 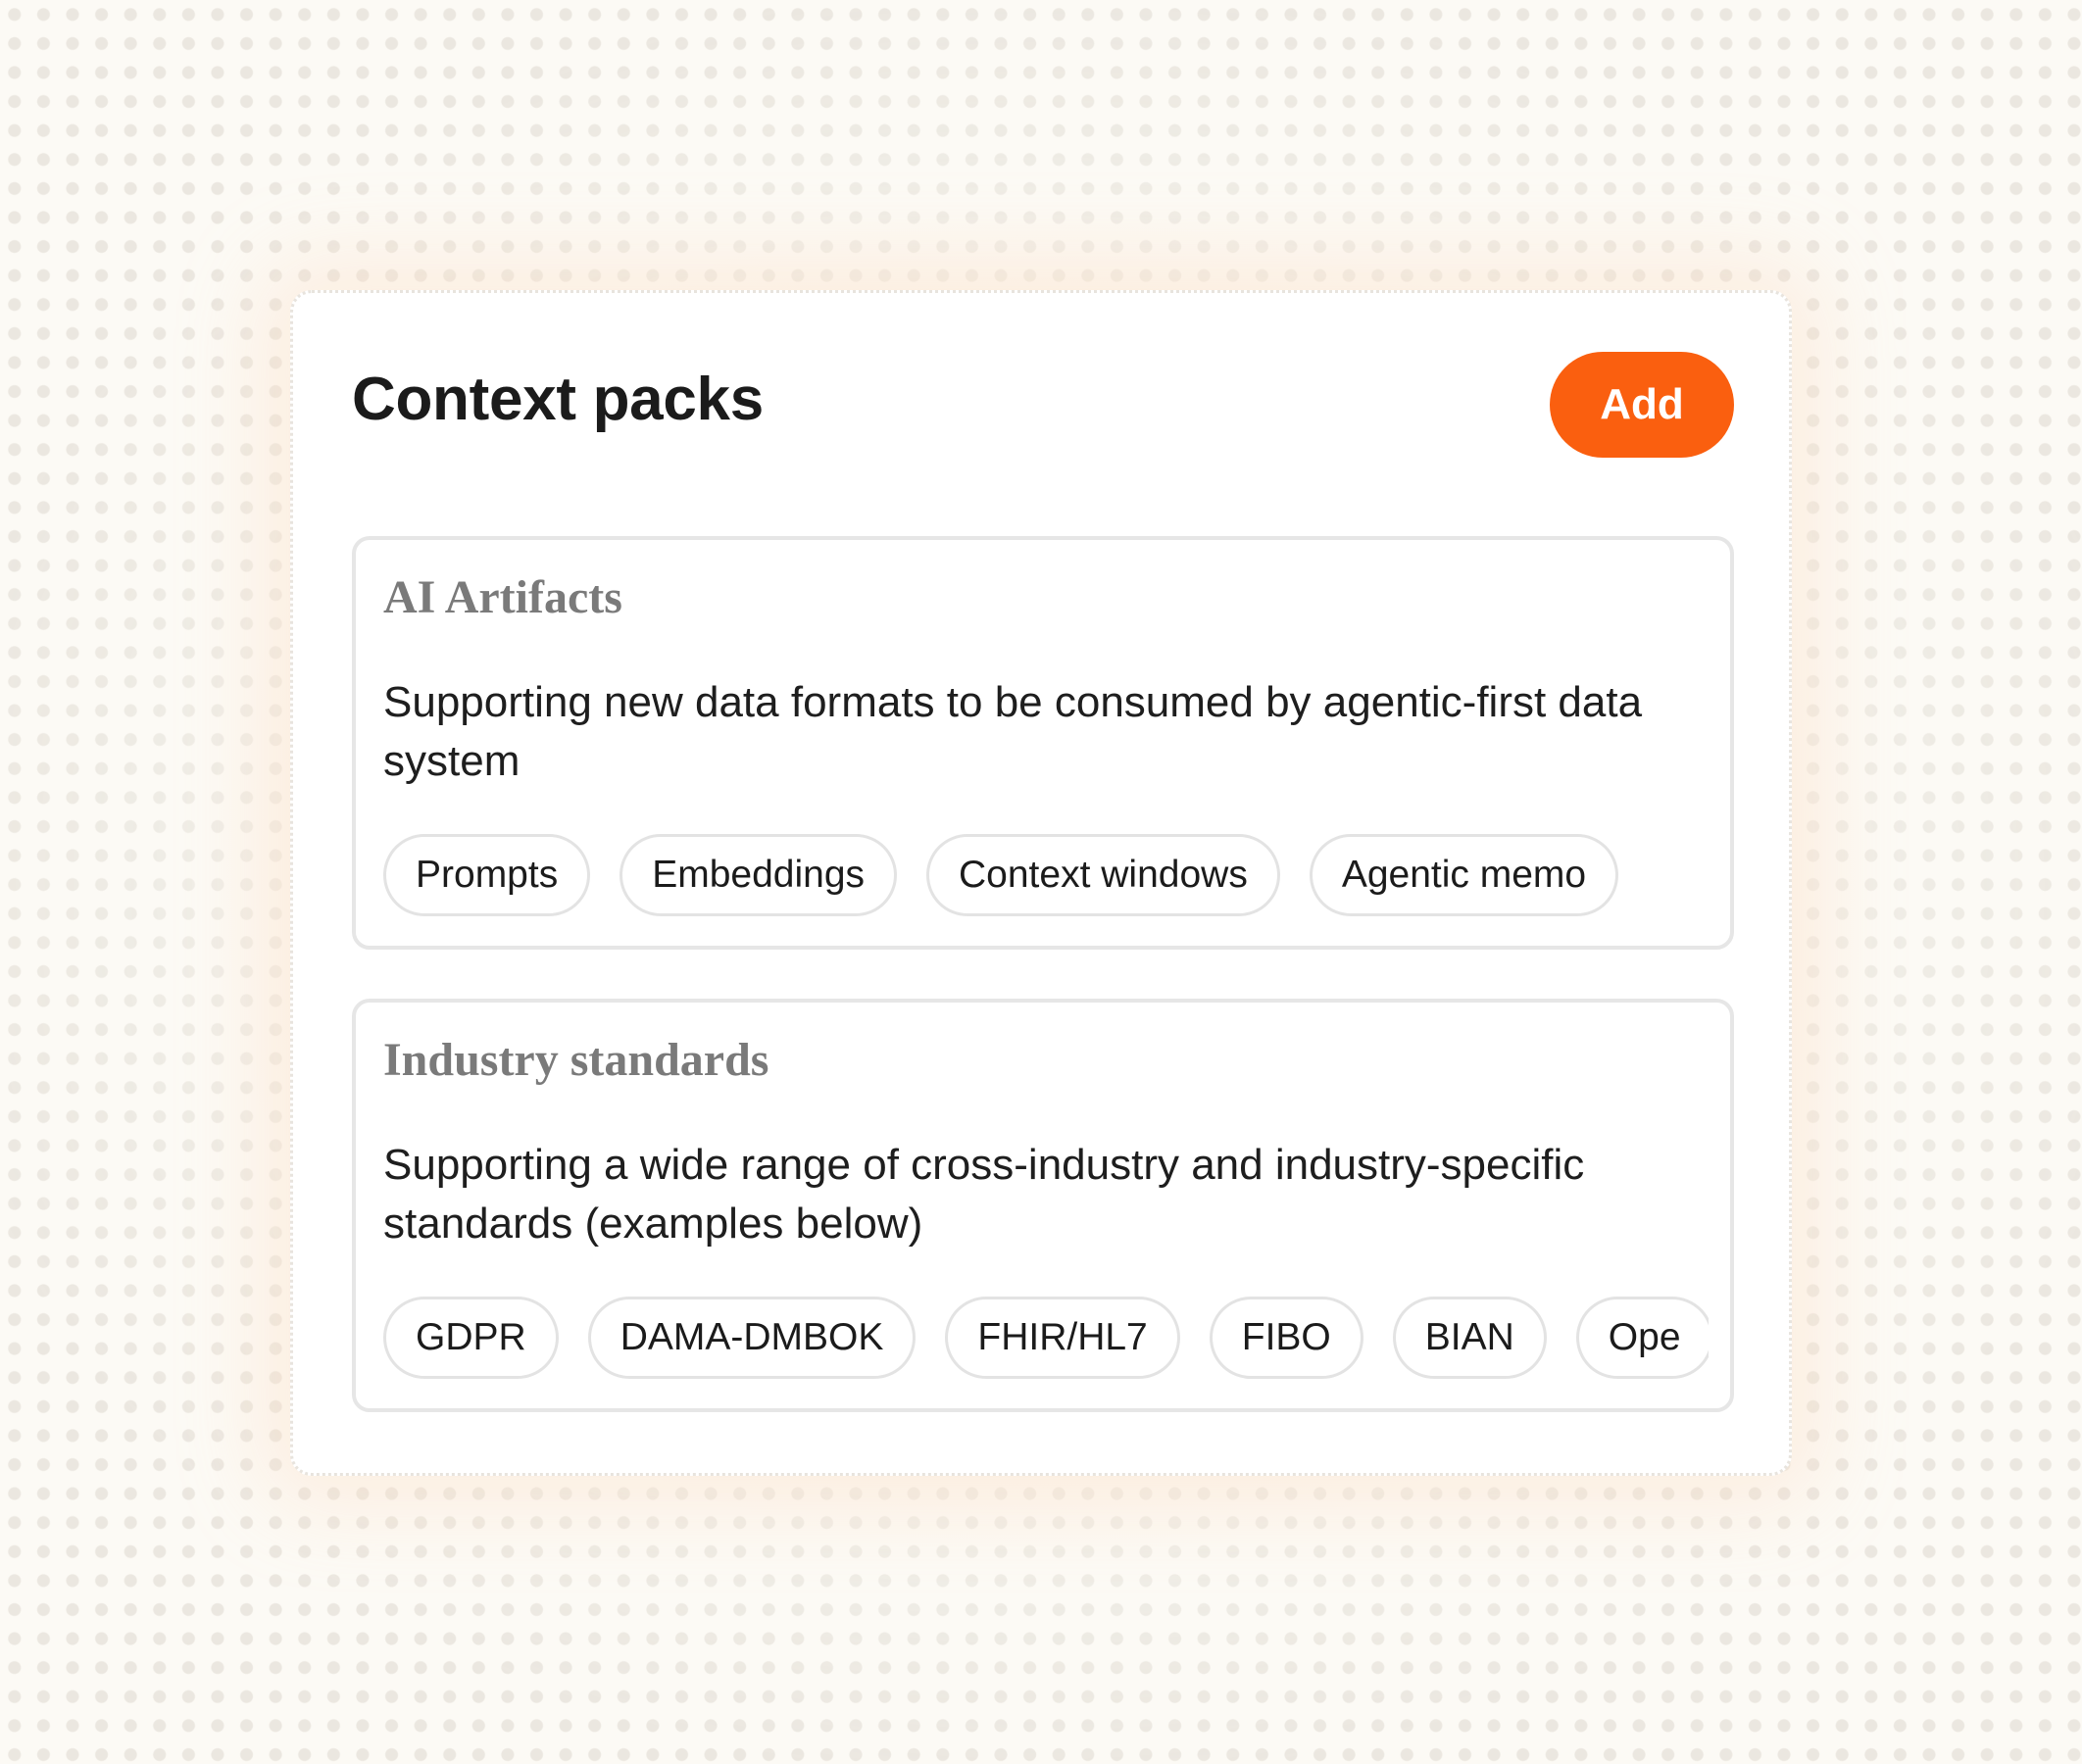 I want to click on tag-chip-gdpr: GDPR, so click(x=471, y=1338).